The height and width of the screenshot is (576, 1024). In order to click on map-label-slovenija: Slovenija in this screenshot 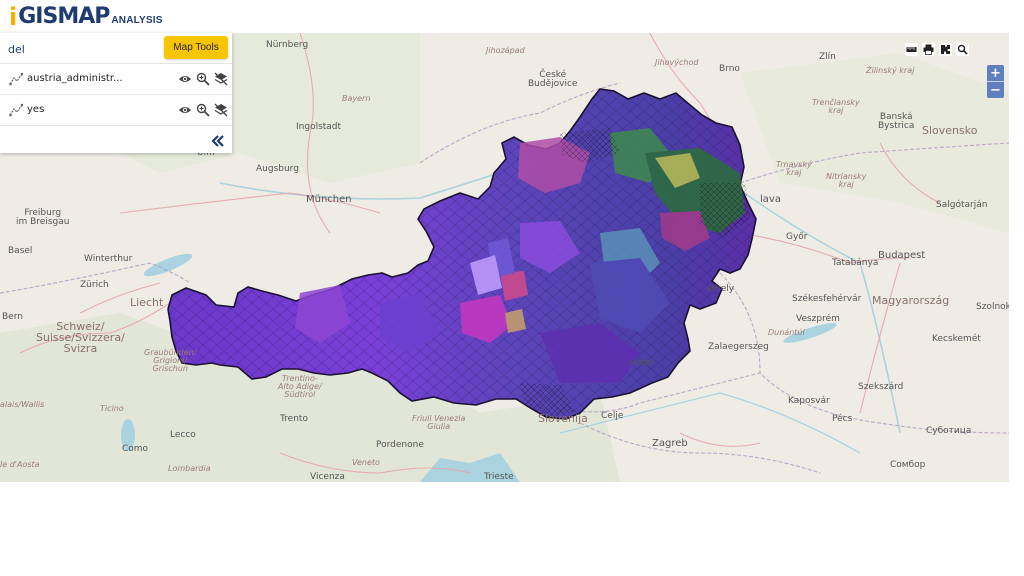, I will do `click(563, 418)`.